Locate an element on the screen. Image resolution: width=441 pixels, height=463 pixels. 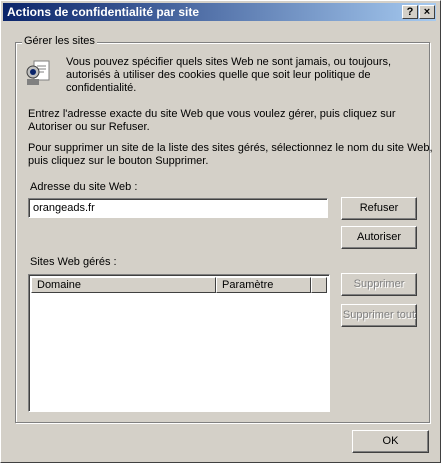
help-button: ? is located at coordinates (410, 12).